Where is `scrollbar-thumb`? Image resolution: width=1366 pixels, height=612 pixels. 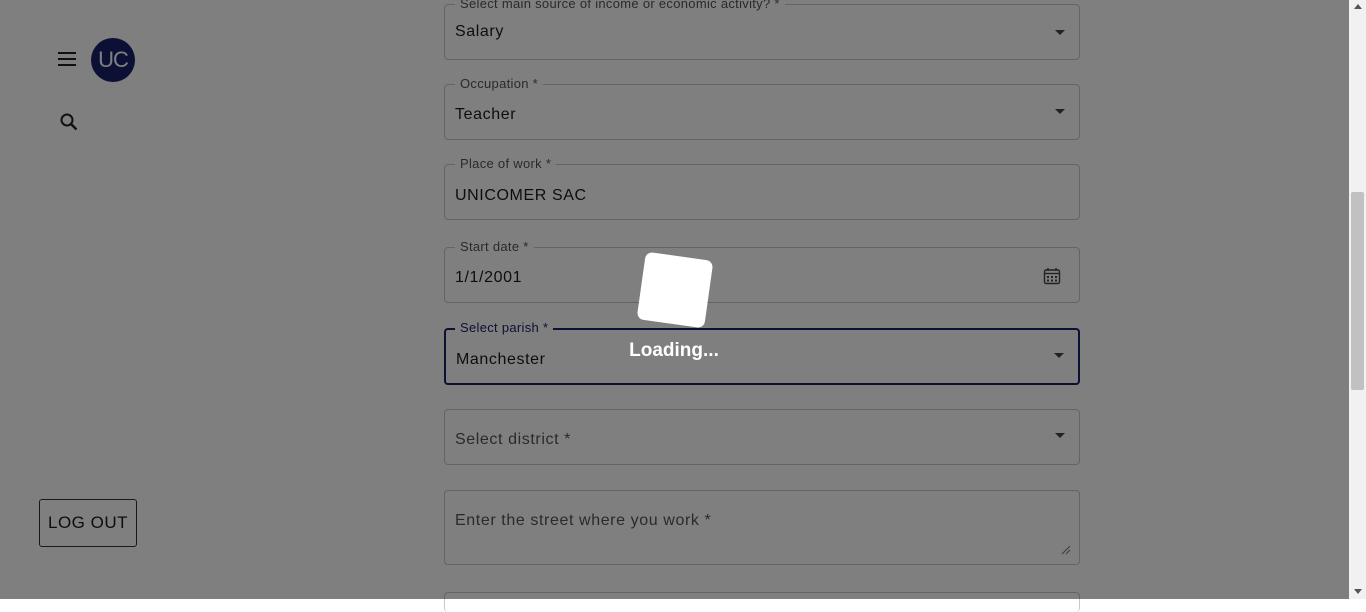
scrollbar-thumb is located at coordinates (1357, 291).